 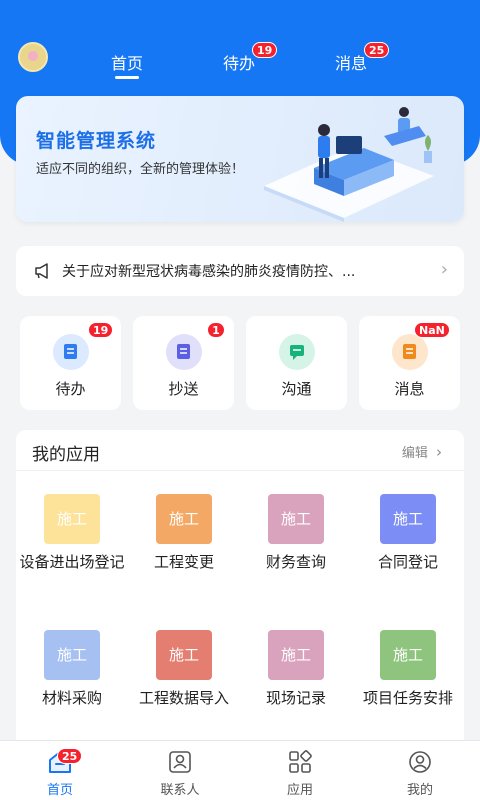 I want to click on tab-messages: 消息, so click(x=351, y=62).